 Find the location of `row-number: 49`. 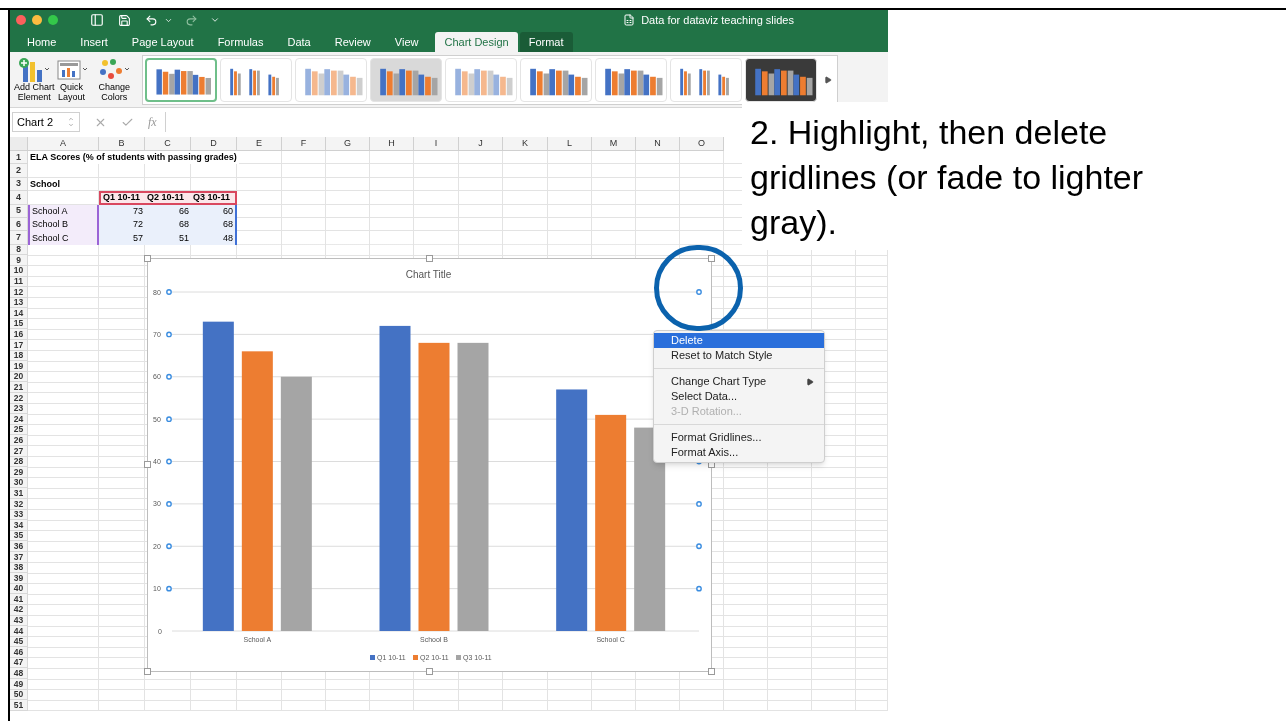

row-number: 49 is located at coordinates (19, 684).